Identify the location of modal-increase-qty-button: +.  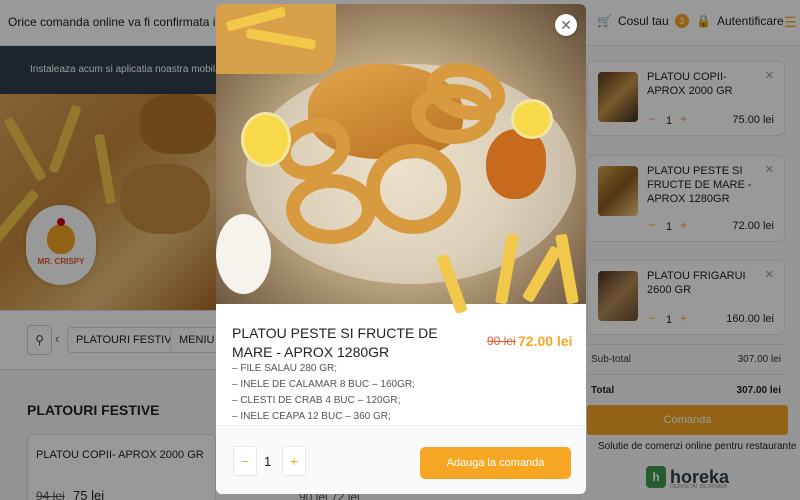
(294, 461).